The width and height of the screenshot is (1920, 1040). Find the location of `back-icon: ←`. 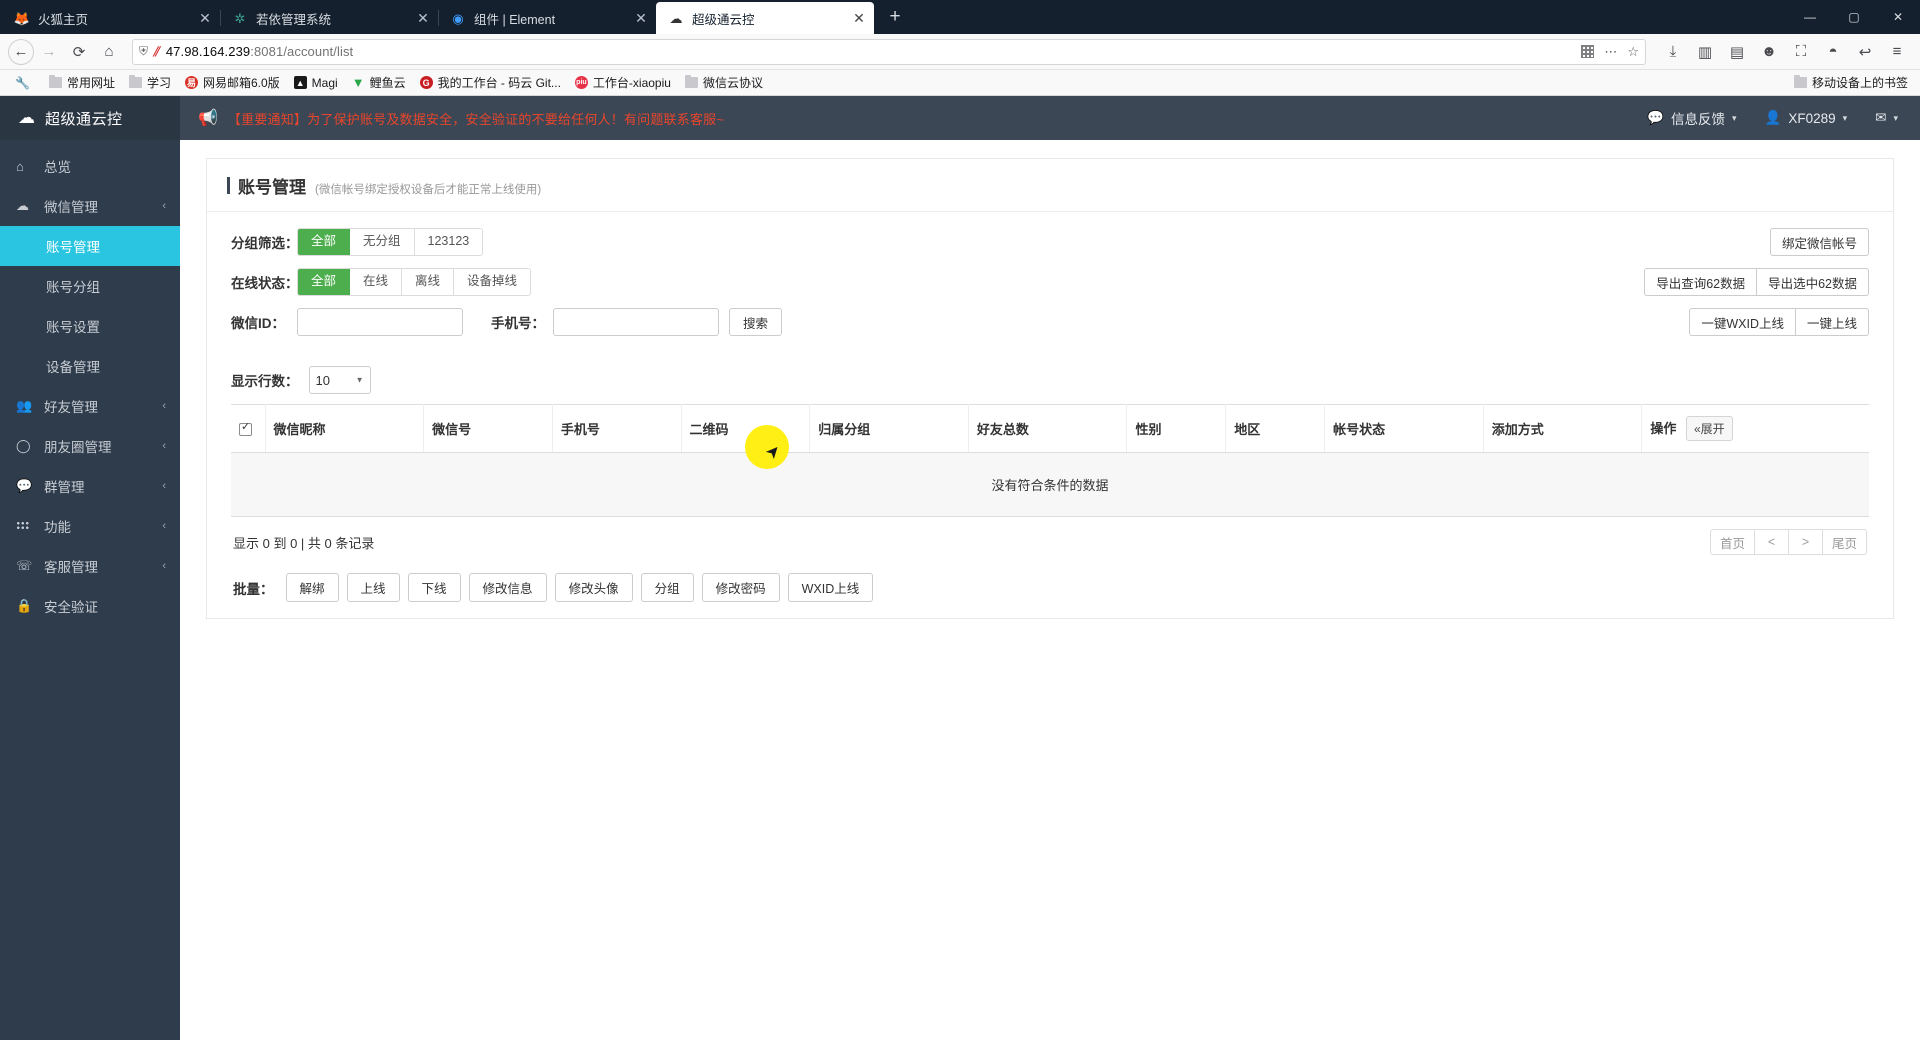

back-icon: ← is located at coordinates (21, 51).